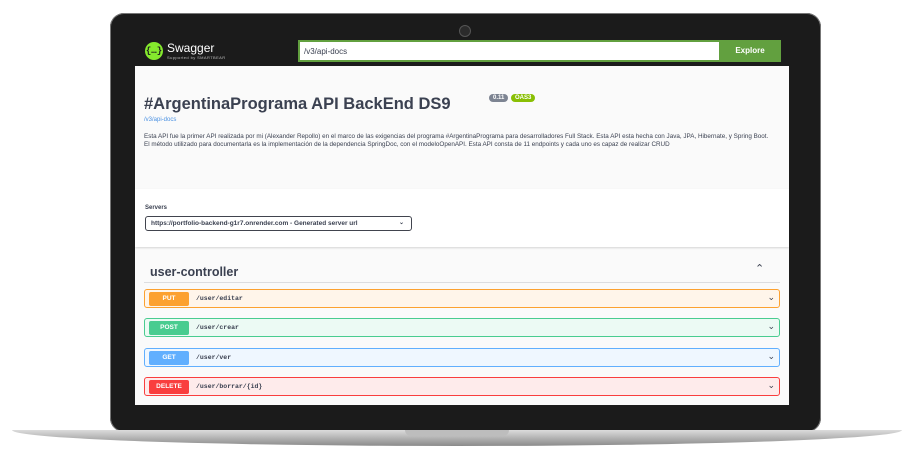 This screenshot has height=468, width=913. Describe the element at coordinates (169, 328) in the screenshot. I see `method-badge: POST` at that location.